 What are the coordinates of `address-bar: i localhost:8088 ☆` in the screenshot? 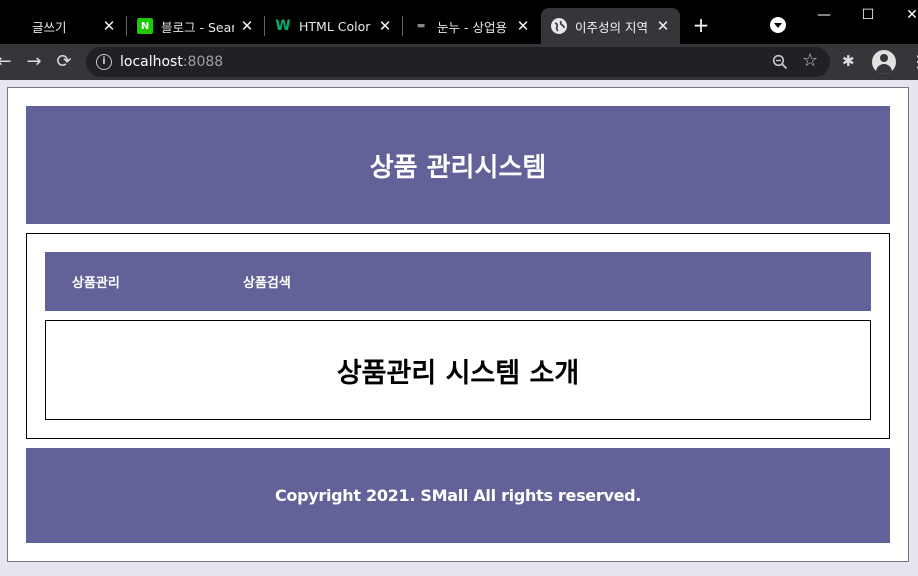 It's located at (458, 62).